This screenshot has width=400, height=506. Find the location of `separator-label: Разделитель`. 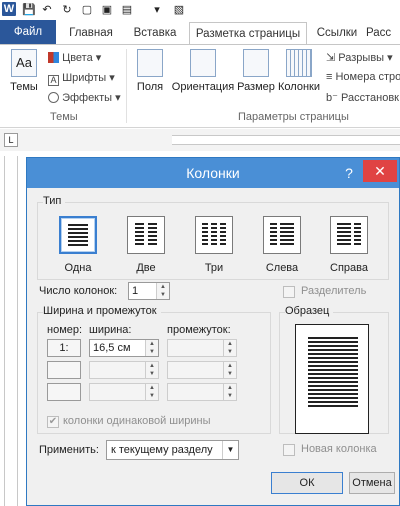

separator-label: Разделитель is located at coordinates (334, 291).